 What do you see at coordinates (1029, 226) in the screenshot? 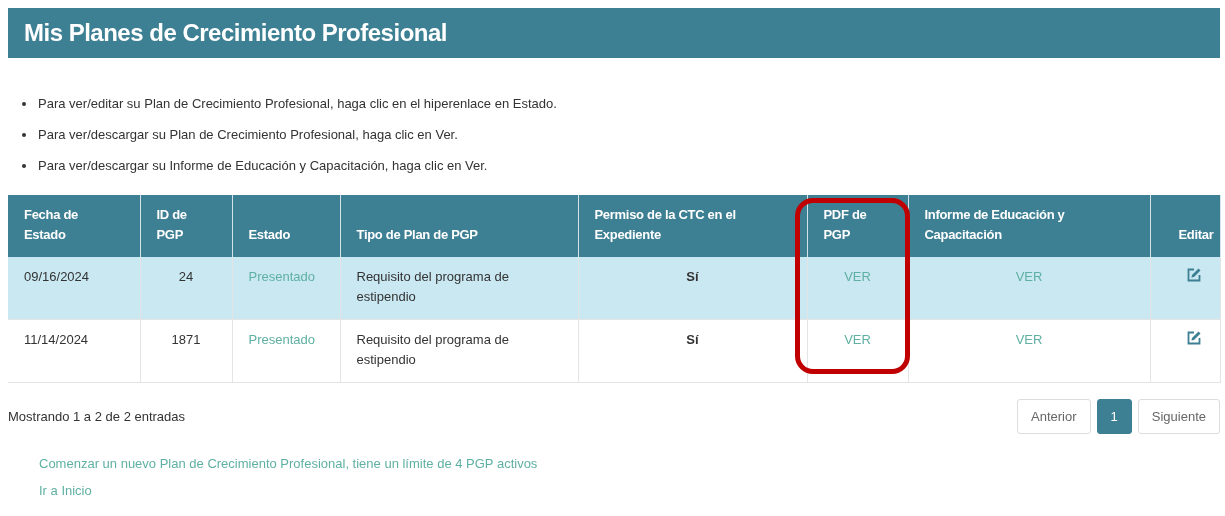
I see `column-header: Informe de Educación y Capacitación` at bounding box center [1029, 226].